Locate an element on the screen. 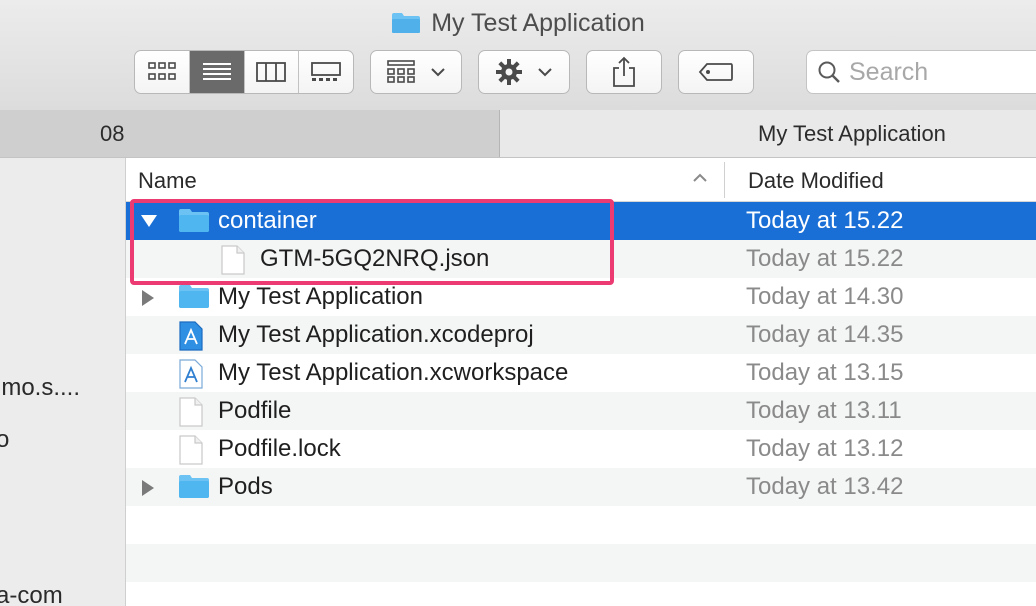 The width and height of the screenshot is (1036, 606). share-button is located at coordinates (624, 72).